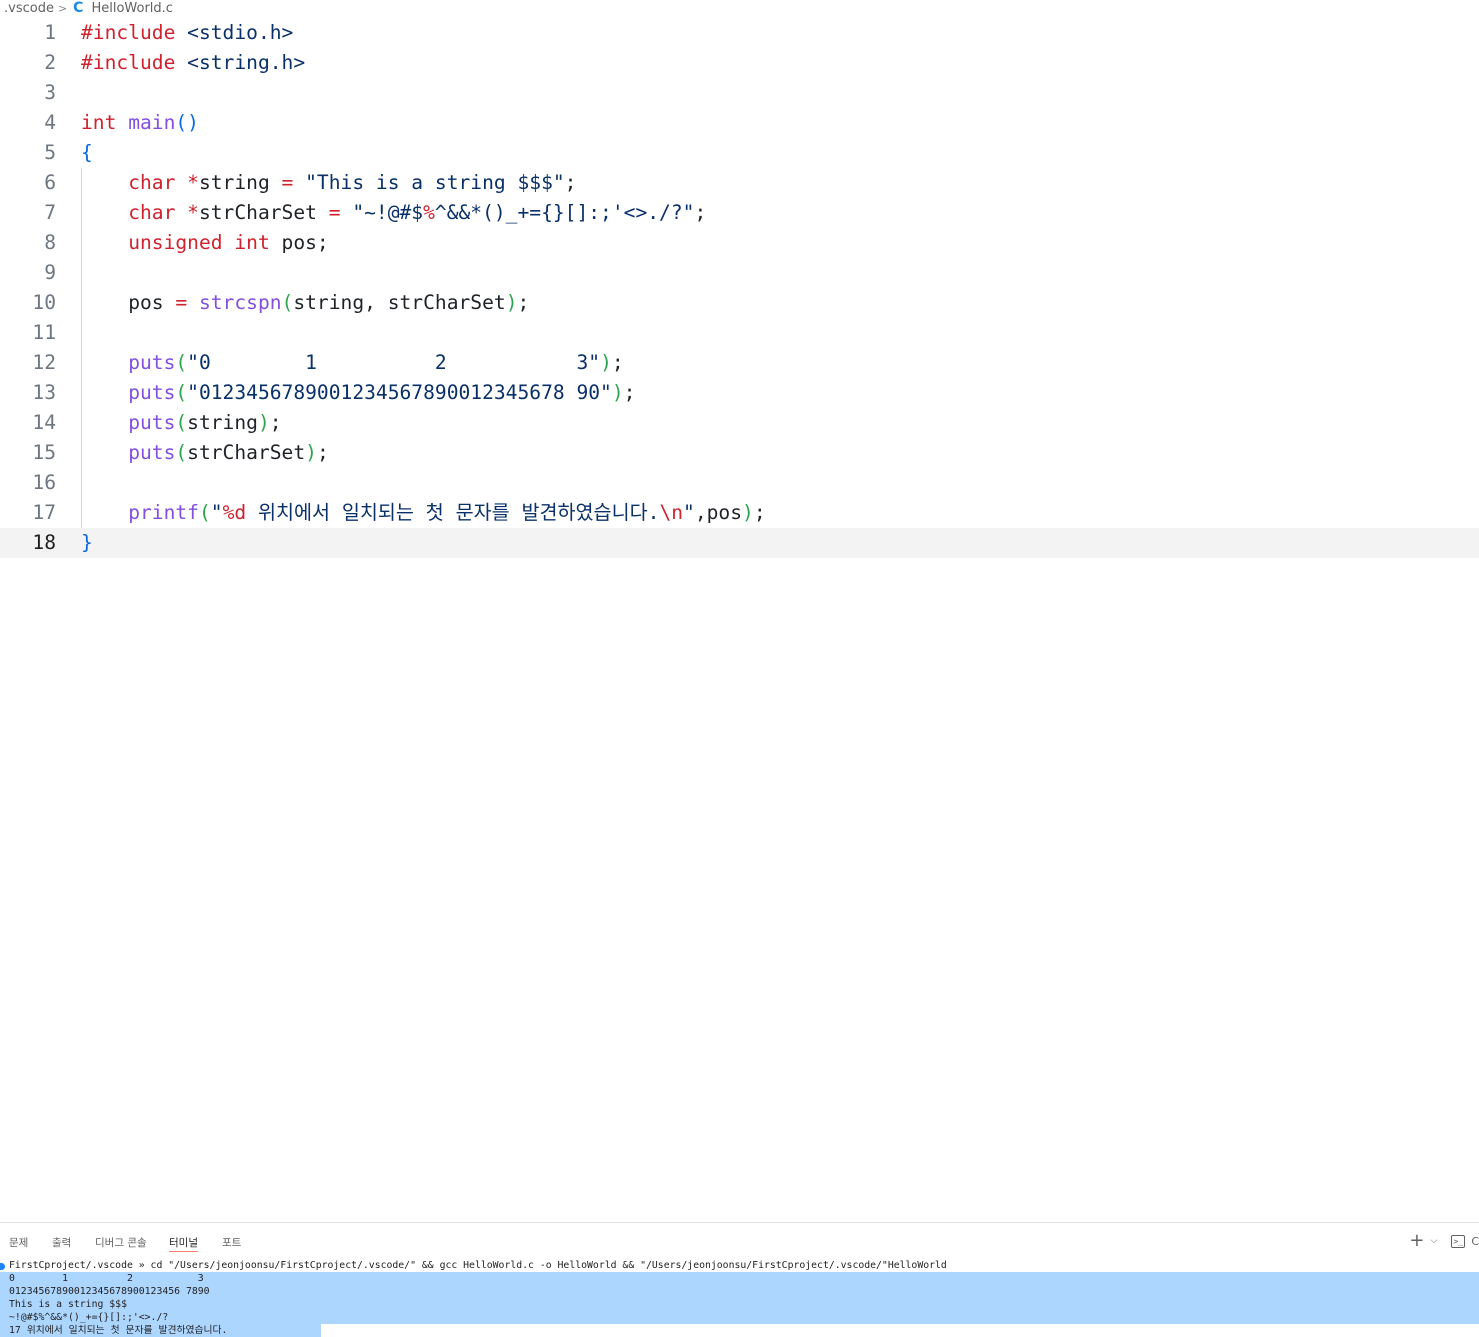  I want to click on code-text: unsigned int pos;, so click(205, 243).